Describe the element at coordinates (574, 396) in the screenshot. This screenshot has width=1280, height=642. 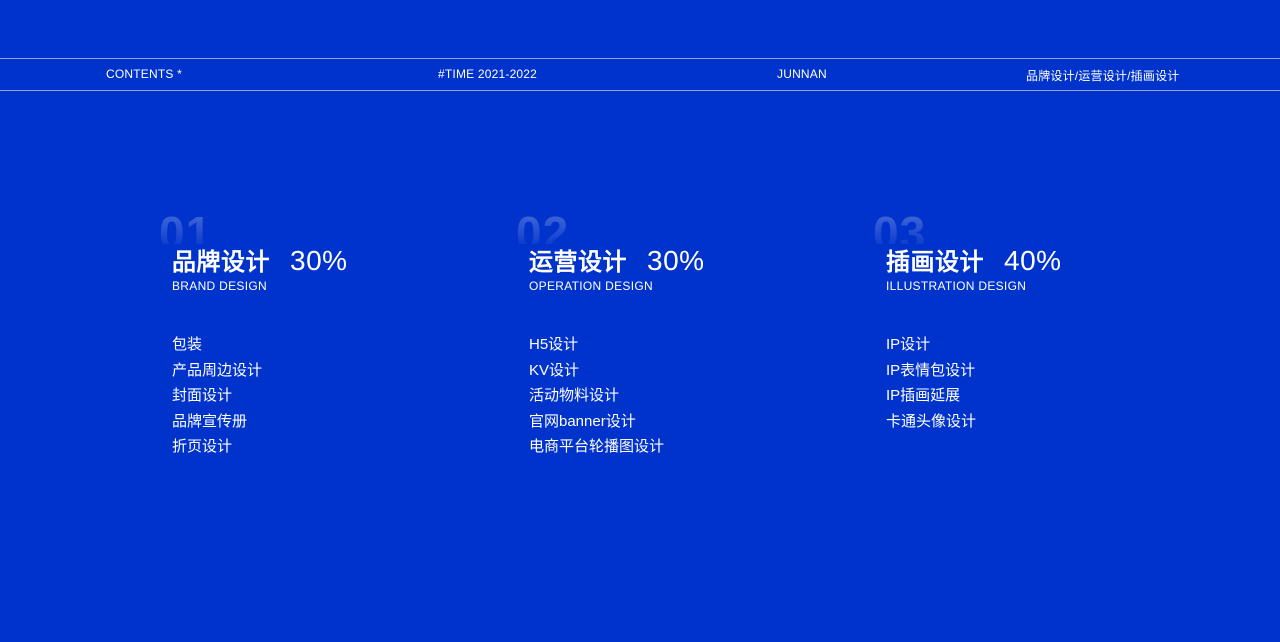
I see `list-item: 活动物料设计` at that location.